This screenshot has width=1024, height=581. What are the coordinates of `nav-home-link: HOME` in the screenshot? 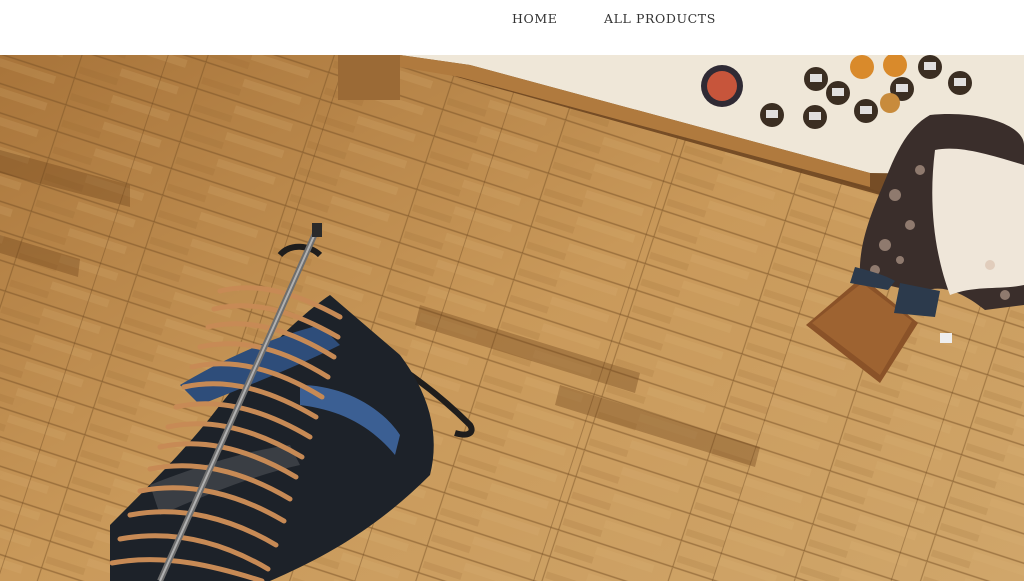 It's located at (534, 18).